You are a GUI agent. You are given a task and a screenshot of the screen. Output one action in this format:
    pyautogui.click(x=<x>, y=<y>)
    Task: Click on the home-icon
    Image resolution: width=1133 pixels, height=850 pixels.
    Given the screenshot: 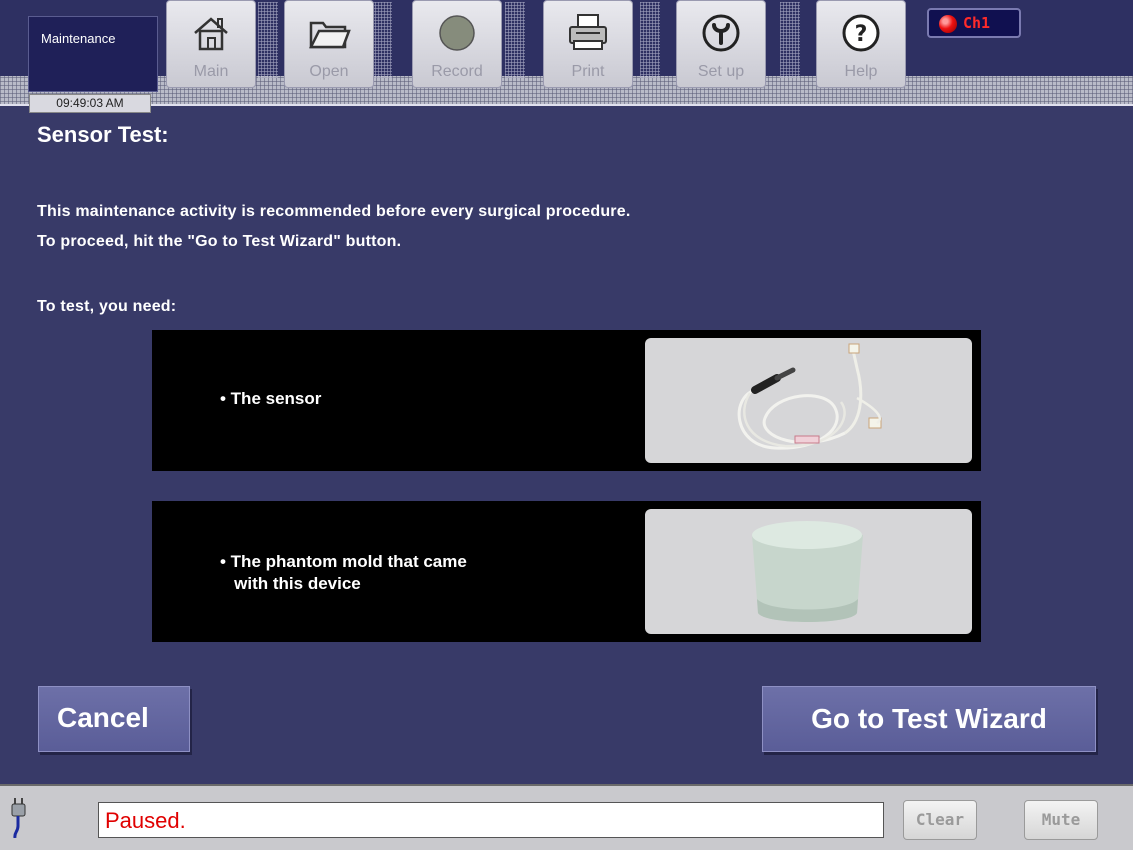 What is the action you would take?
    pyautogui.click(x=211, y=34)
    